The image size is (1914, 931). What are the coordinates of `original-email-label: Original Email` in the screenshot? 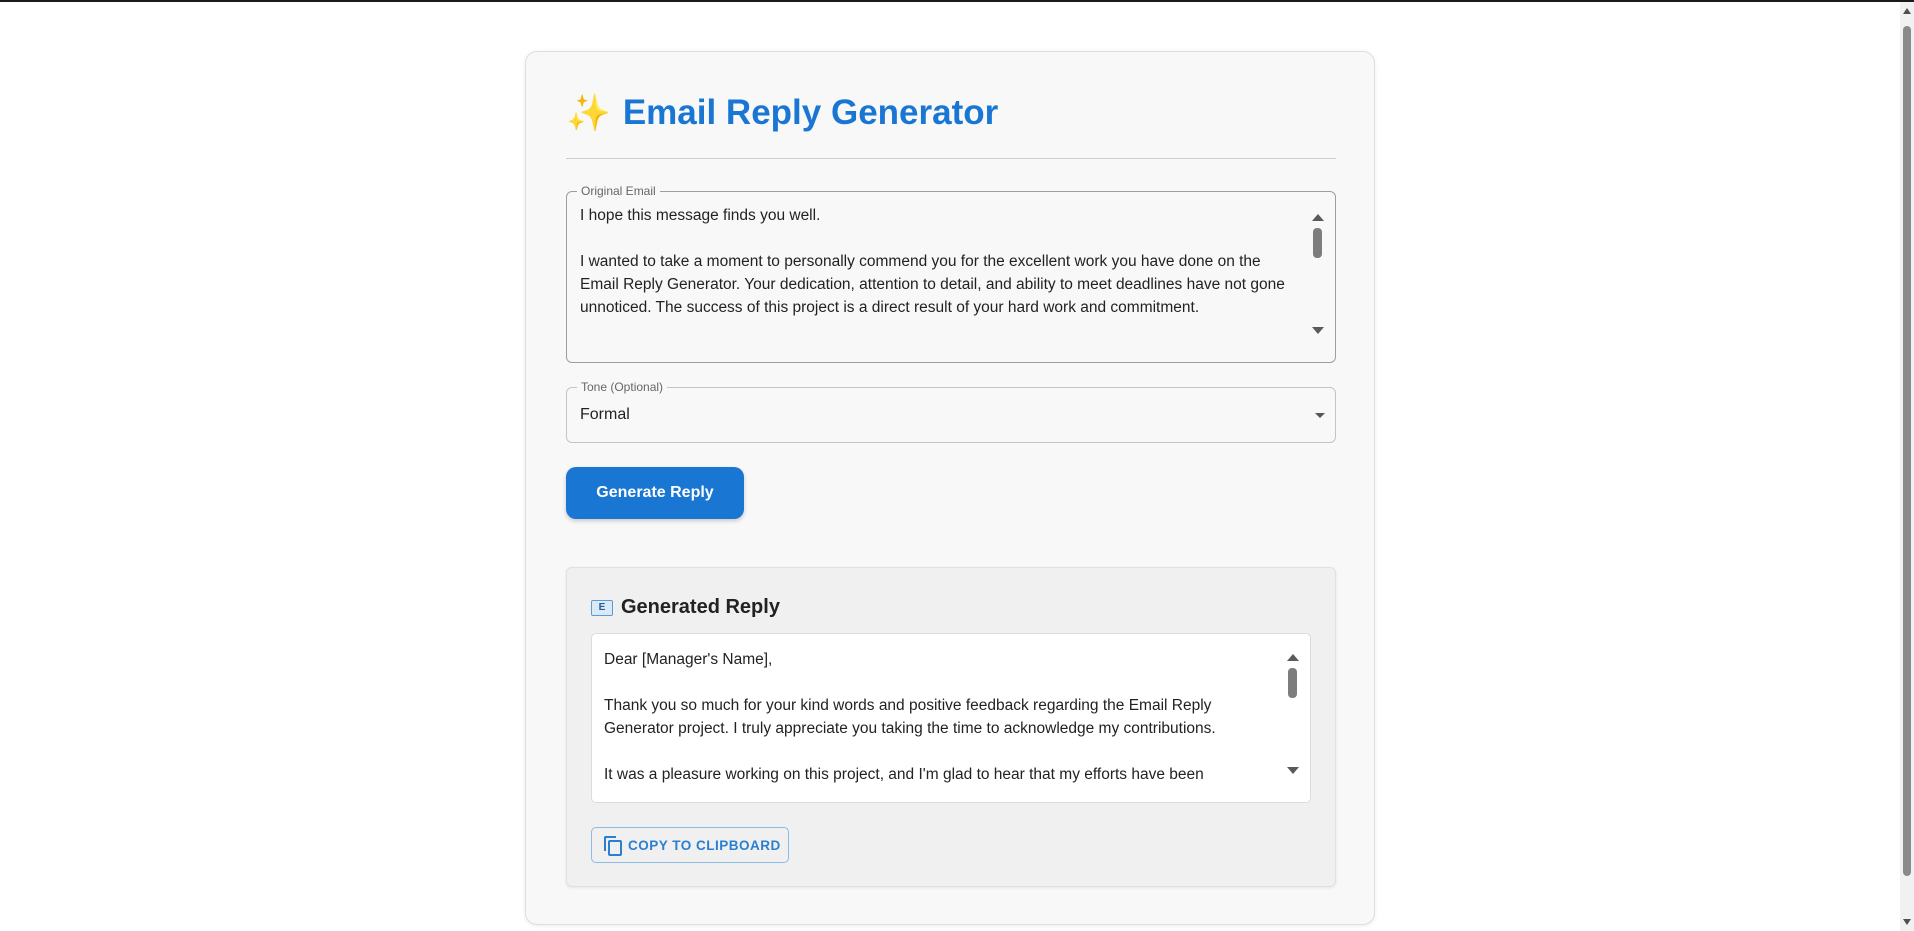 It's located at (618, 191).